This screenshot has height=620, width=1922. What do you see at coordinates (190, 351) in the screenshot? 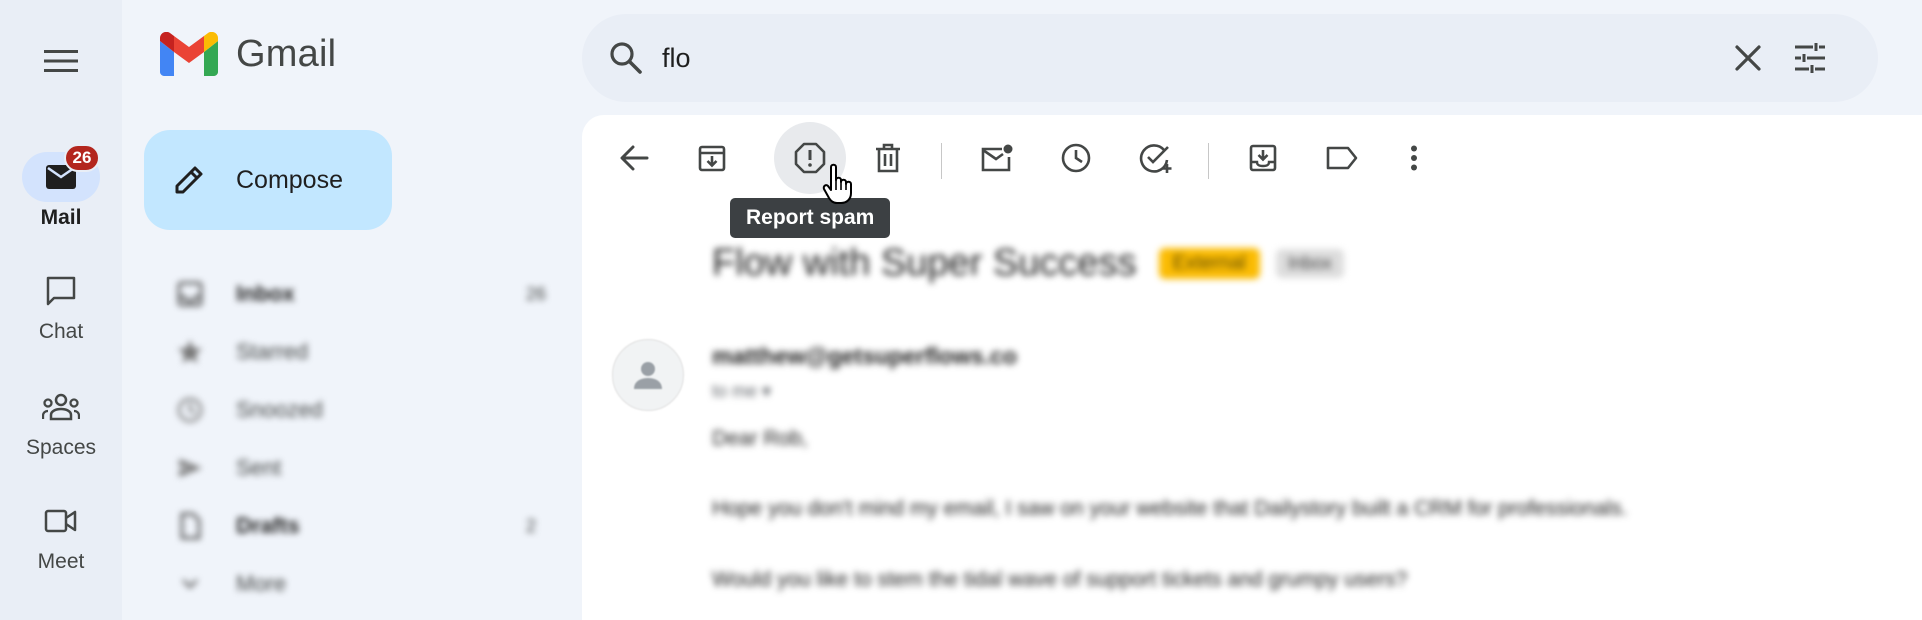
I see `star-icon` at bounding box center [190, 351].